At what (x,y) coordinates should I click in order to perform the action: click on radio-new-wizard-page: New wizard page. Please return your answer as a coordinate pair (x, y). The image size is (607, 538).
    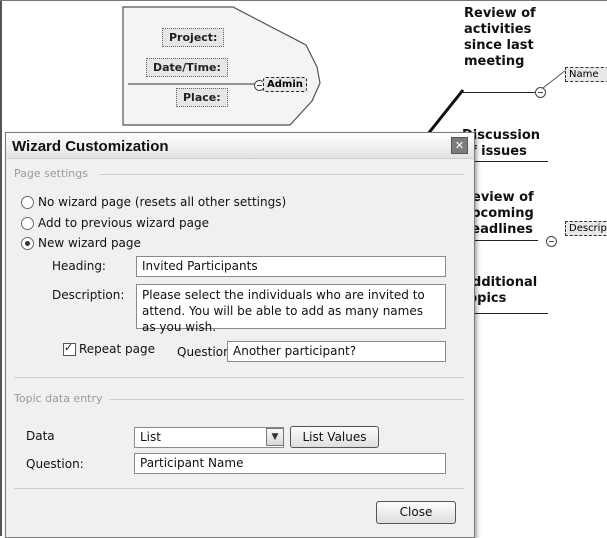
    Looking at the image, I should click on (81, 243).